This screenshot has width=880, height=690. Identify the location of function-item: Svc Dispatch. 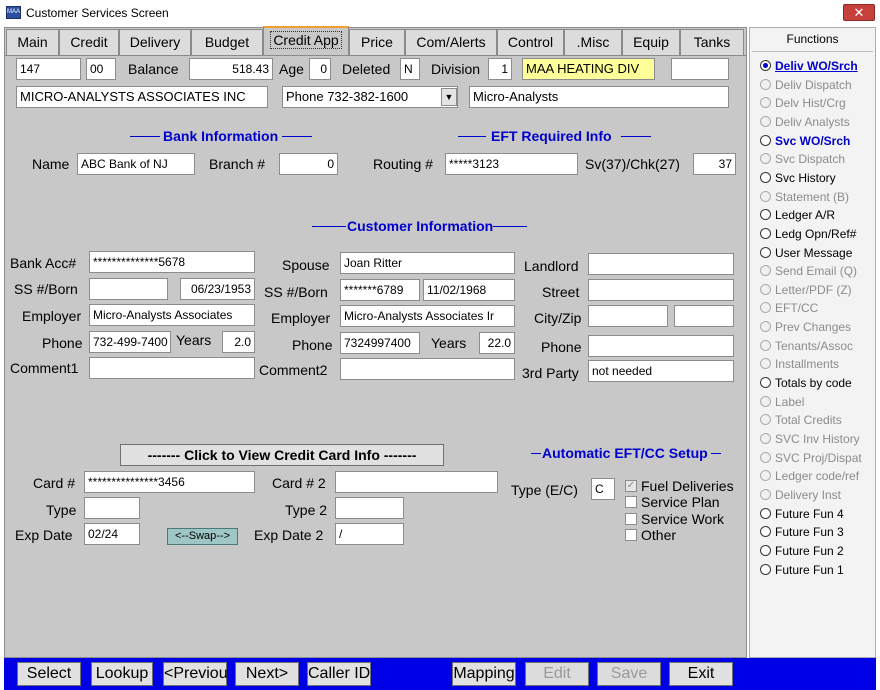
(817, 159).